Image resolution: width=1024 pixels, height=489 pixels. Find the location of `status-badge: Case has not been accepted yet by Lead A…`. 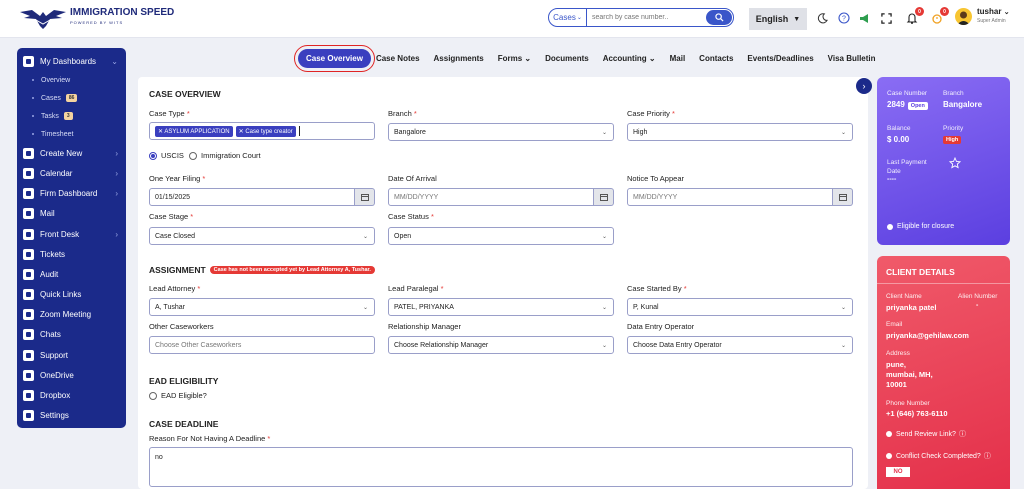

status-badge: Case has not been accepted yet by Lead A… is located at coordinates (292, 270).